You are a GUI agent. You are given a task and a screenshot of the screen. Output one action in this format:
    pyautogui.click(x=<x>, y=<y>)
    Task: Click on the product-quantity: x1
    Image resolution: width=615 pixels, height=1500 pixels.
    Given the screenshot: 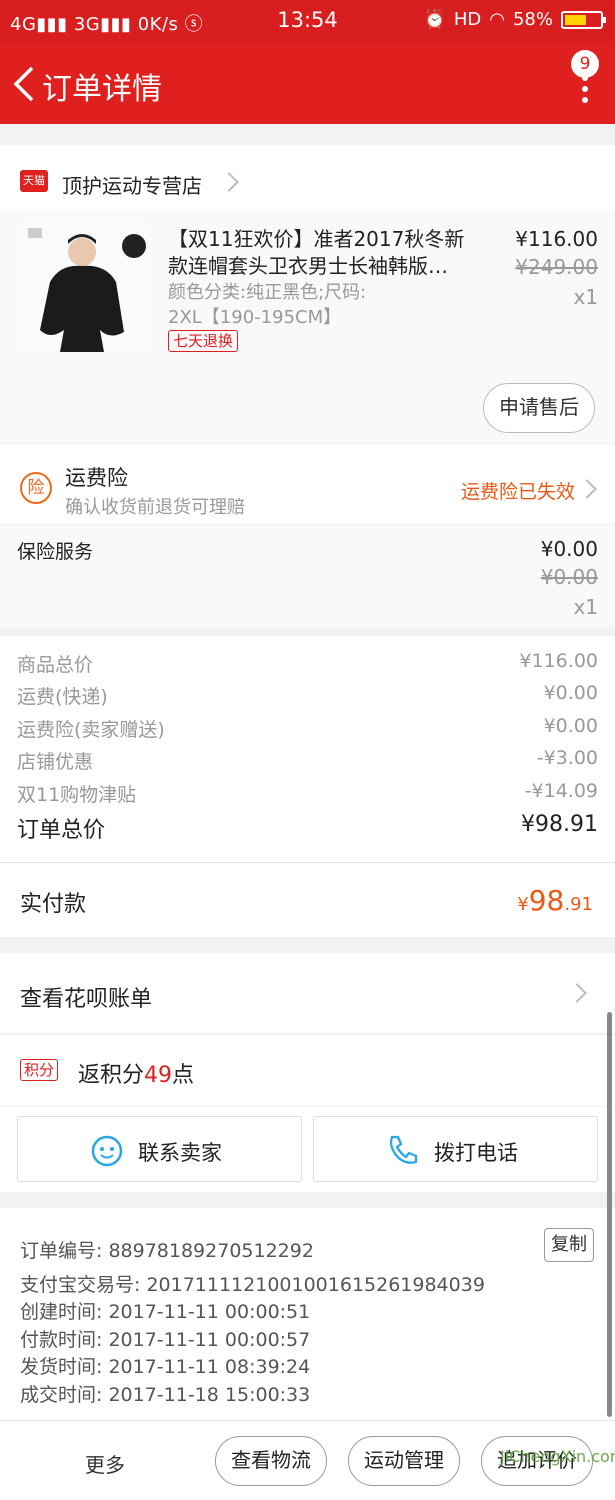 What is the action you would take?
    pyautogui.click(x=585, y=297)
    